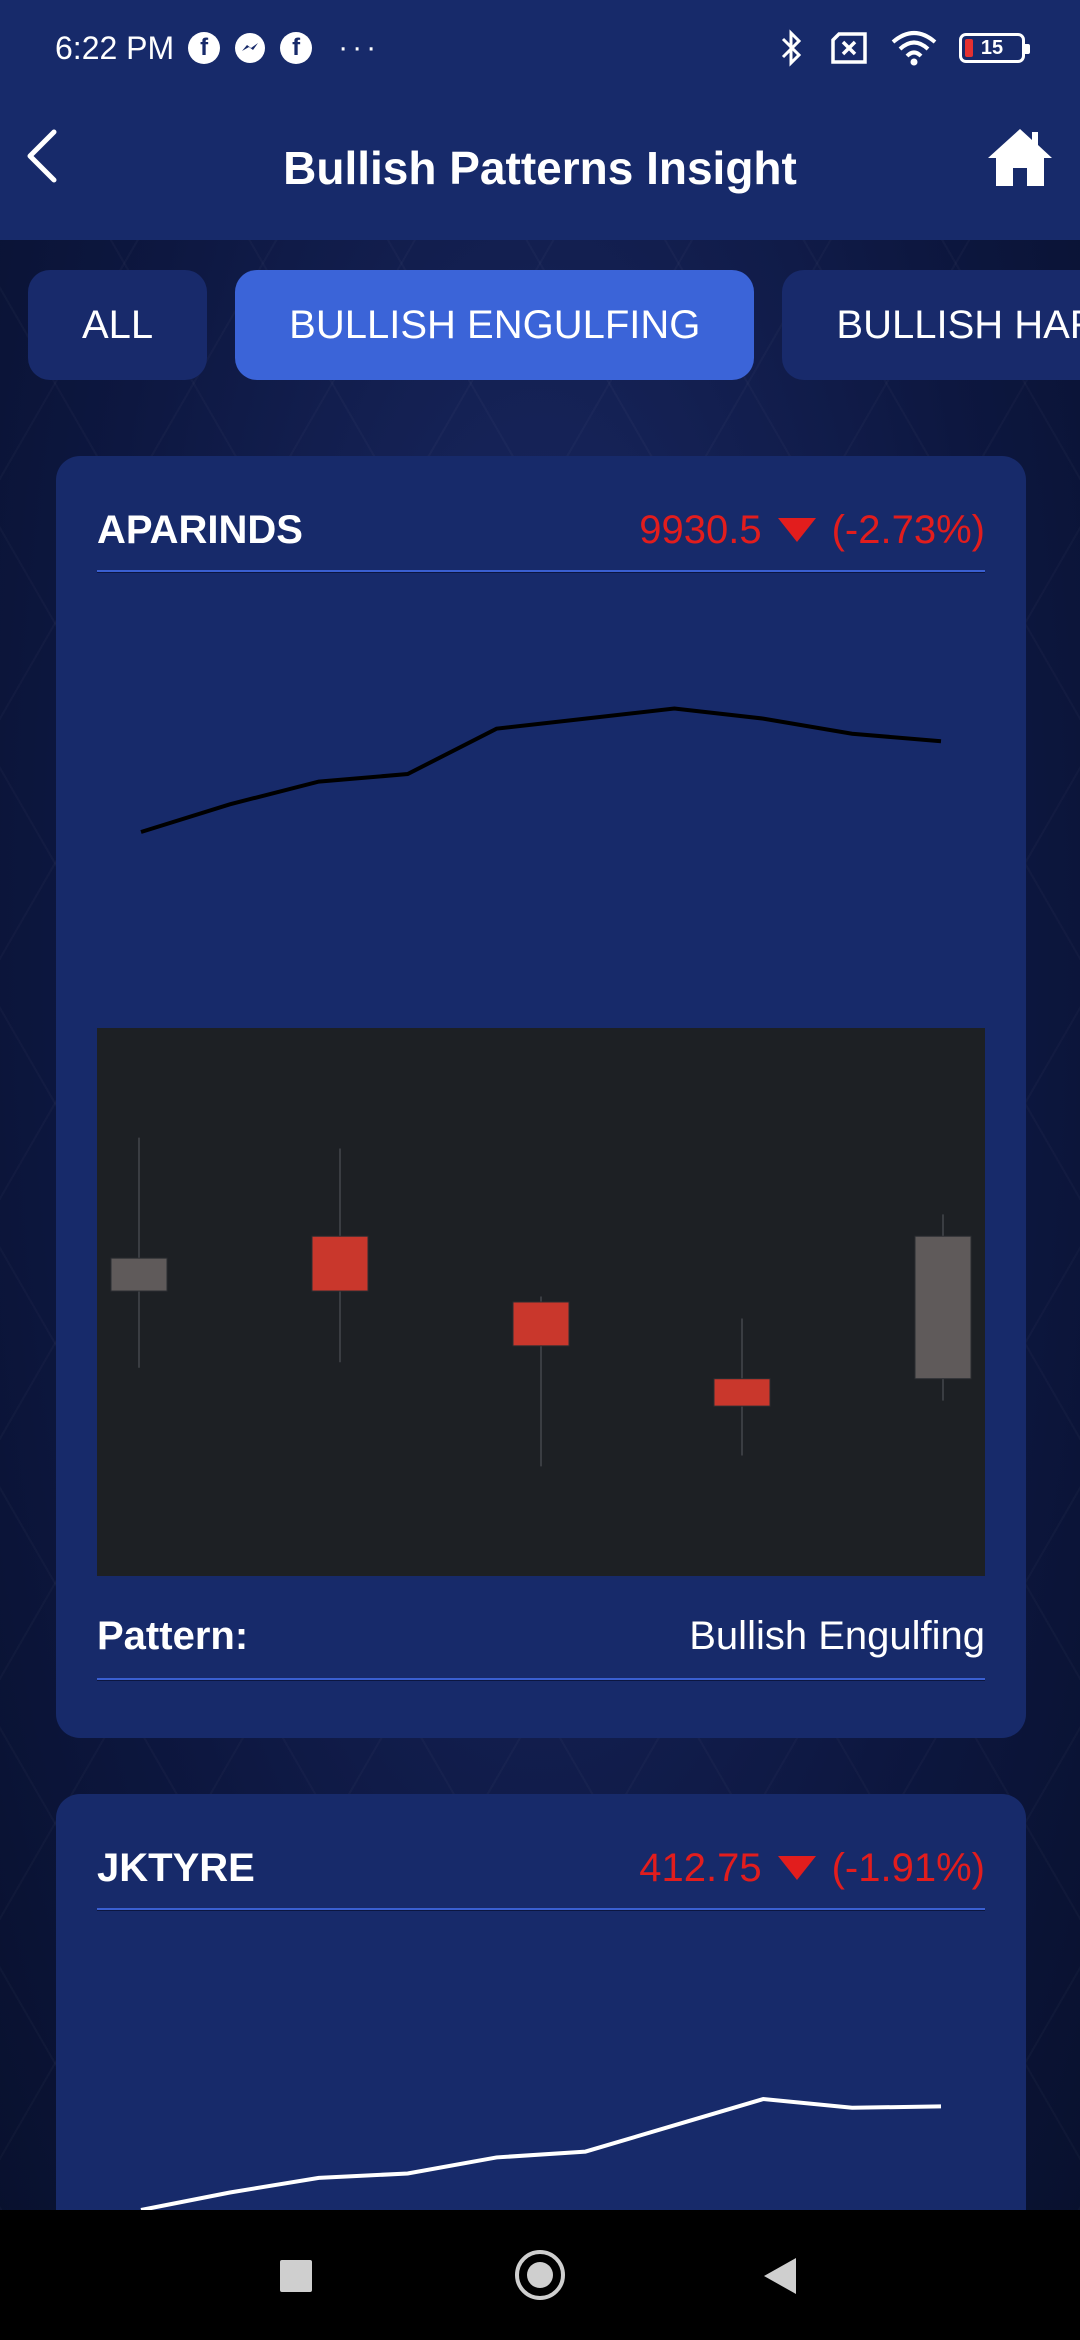  I want to click on tab-bullish-harami: BULLISH HARAMI, so click(931, 325).